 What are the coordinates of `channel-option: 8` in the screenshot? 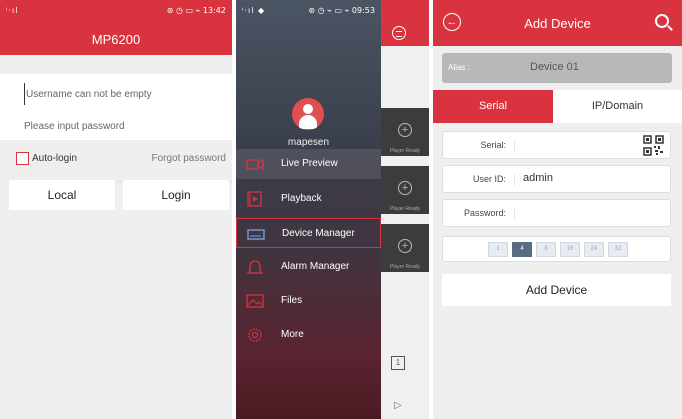 It's located at (546, 249).